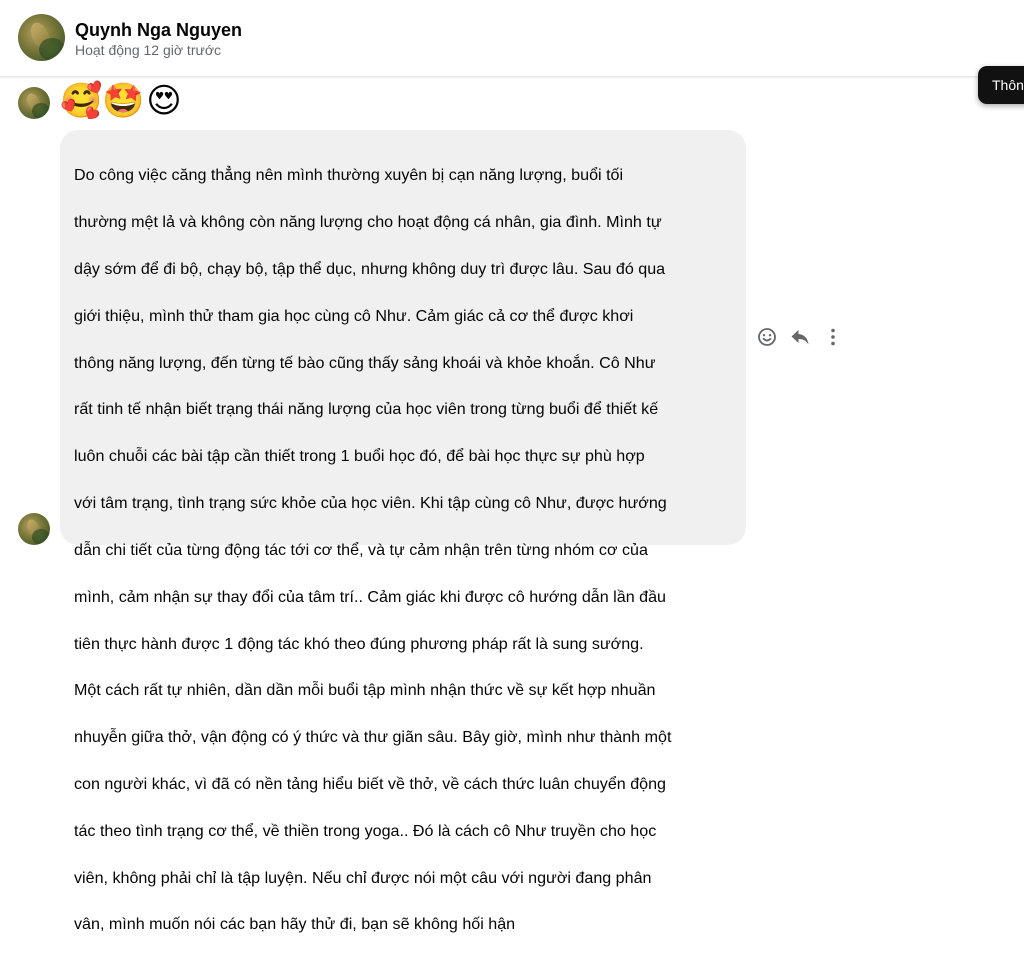  I want to click on reply-icon, so click(800, 337).